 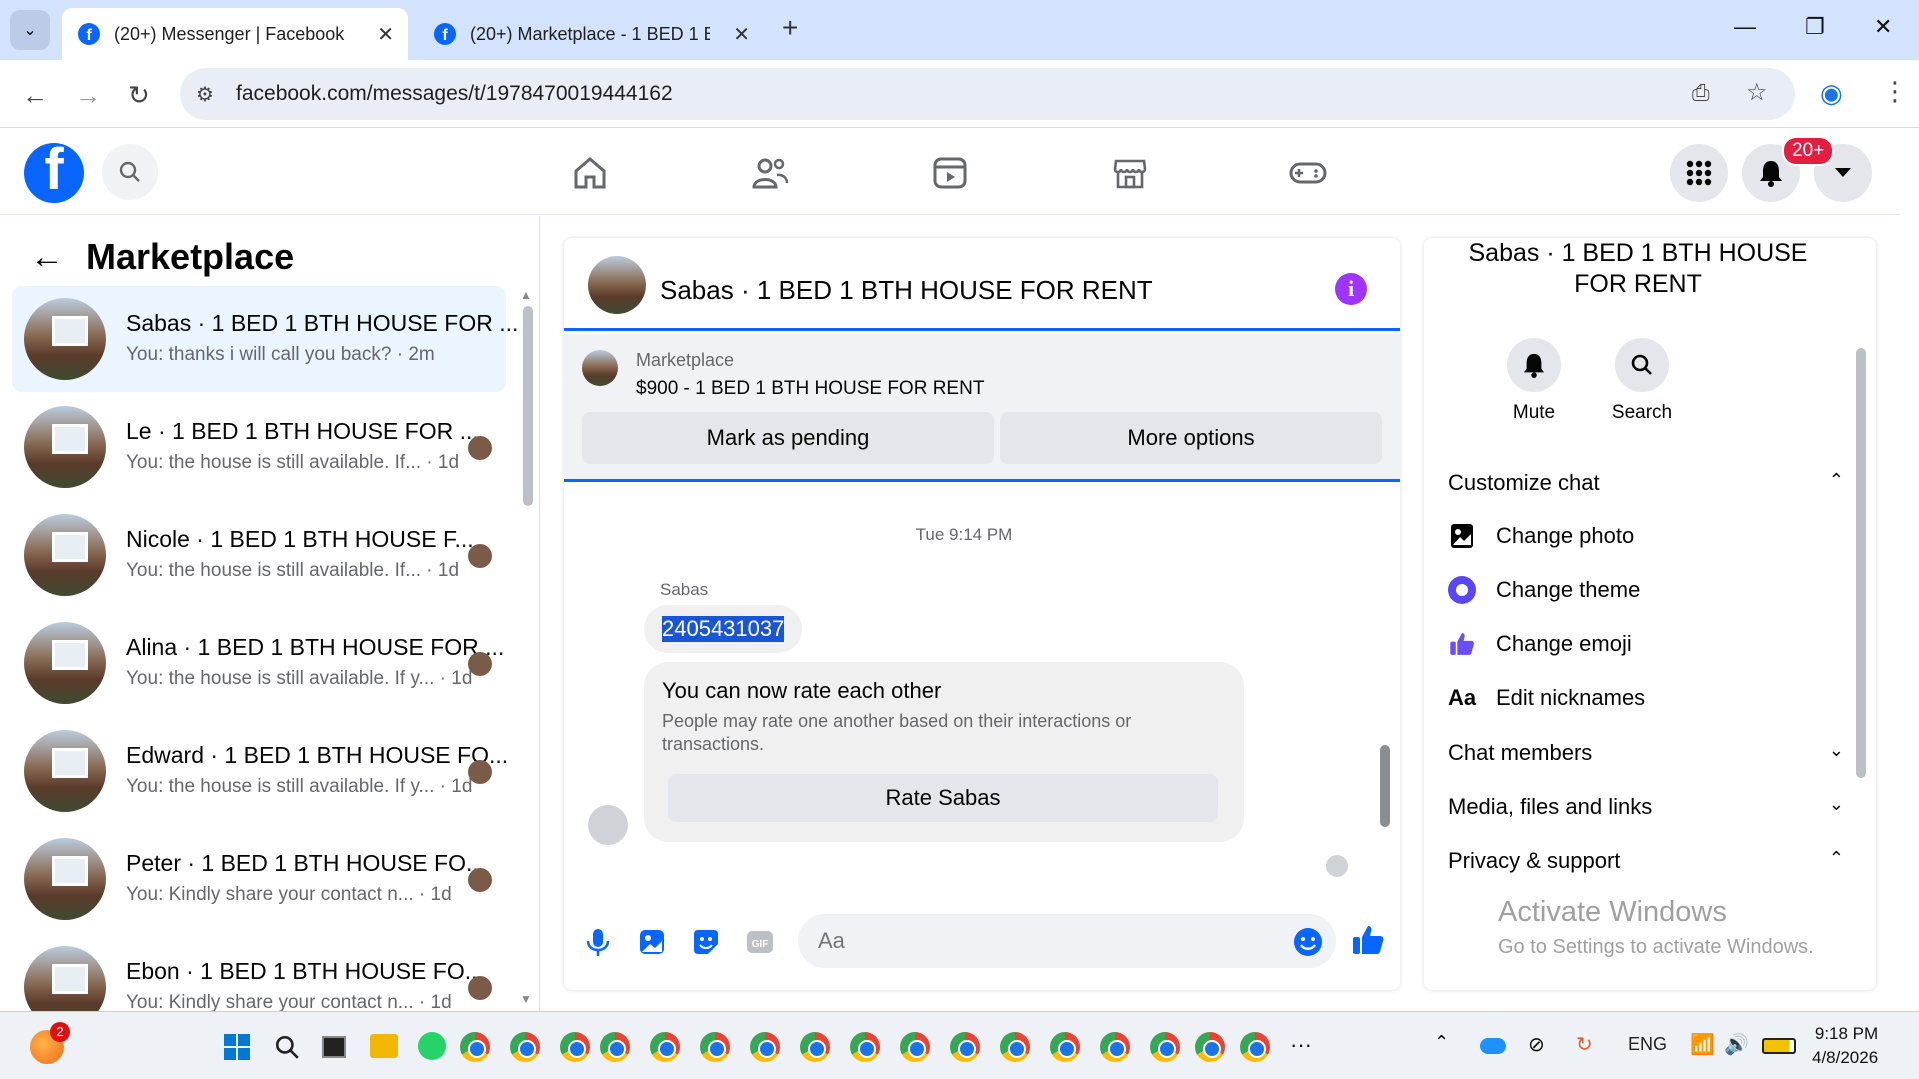 I want to click on menu-grid-button, so click(x=1699, y=173).